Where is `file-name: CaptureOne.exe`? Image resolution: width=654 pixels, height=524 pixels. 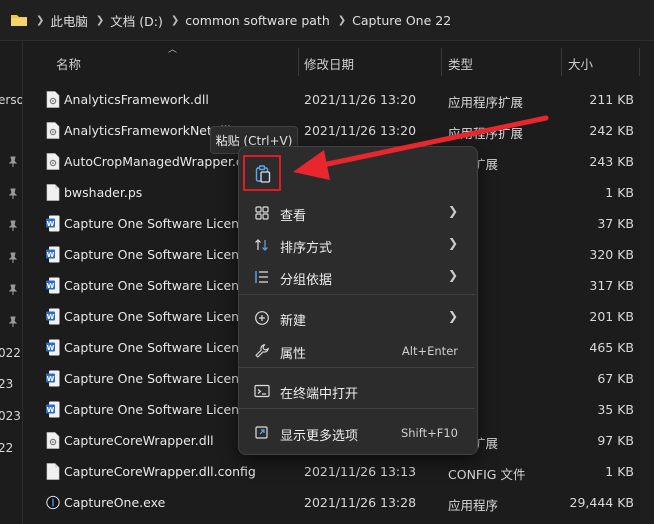 file-name: CaptureOne.exe is located at coordinates (115, 502).